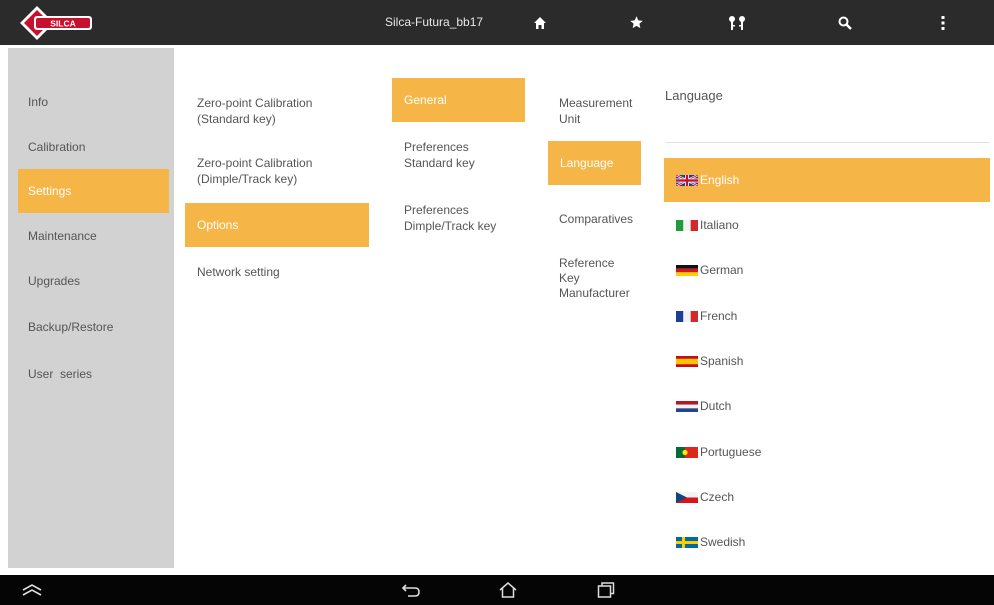  Describe the element at coordinates (687, 270) in the screenshot. I see `germany-flag-icon` at that location.